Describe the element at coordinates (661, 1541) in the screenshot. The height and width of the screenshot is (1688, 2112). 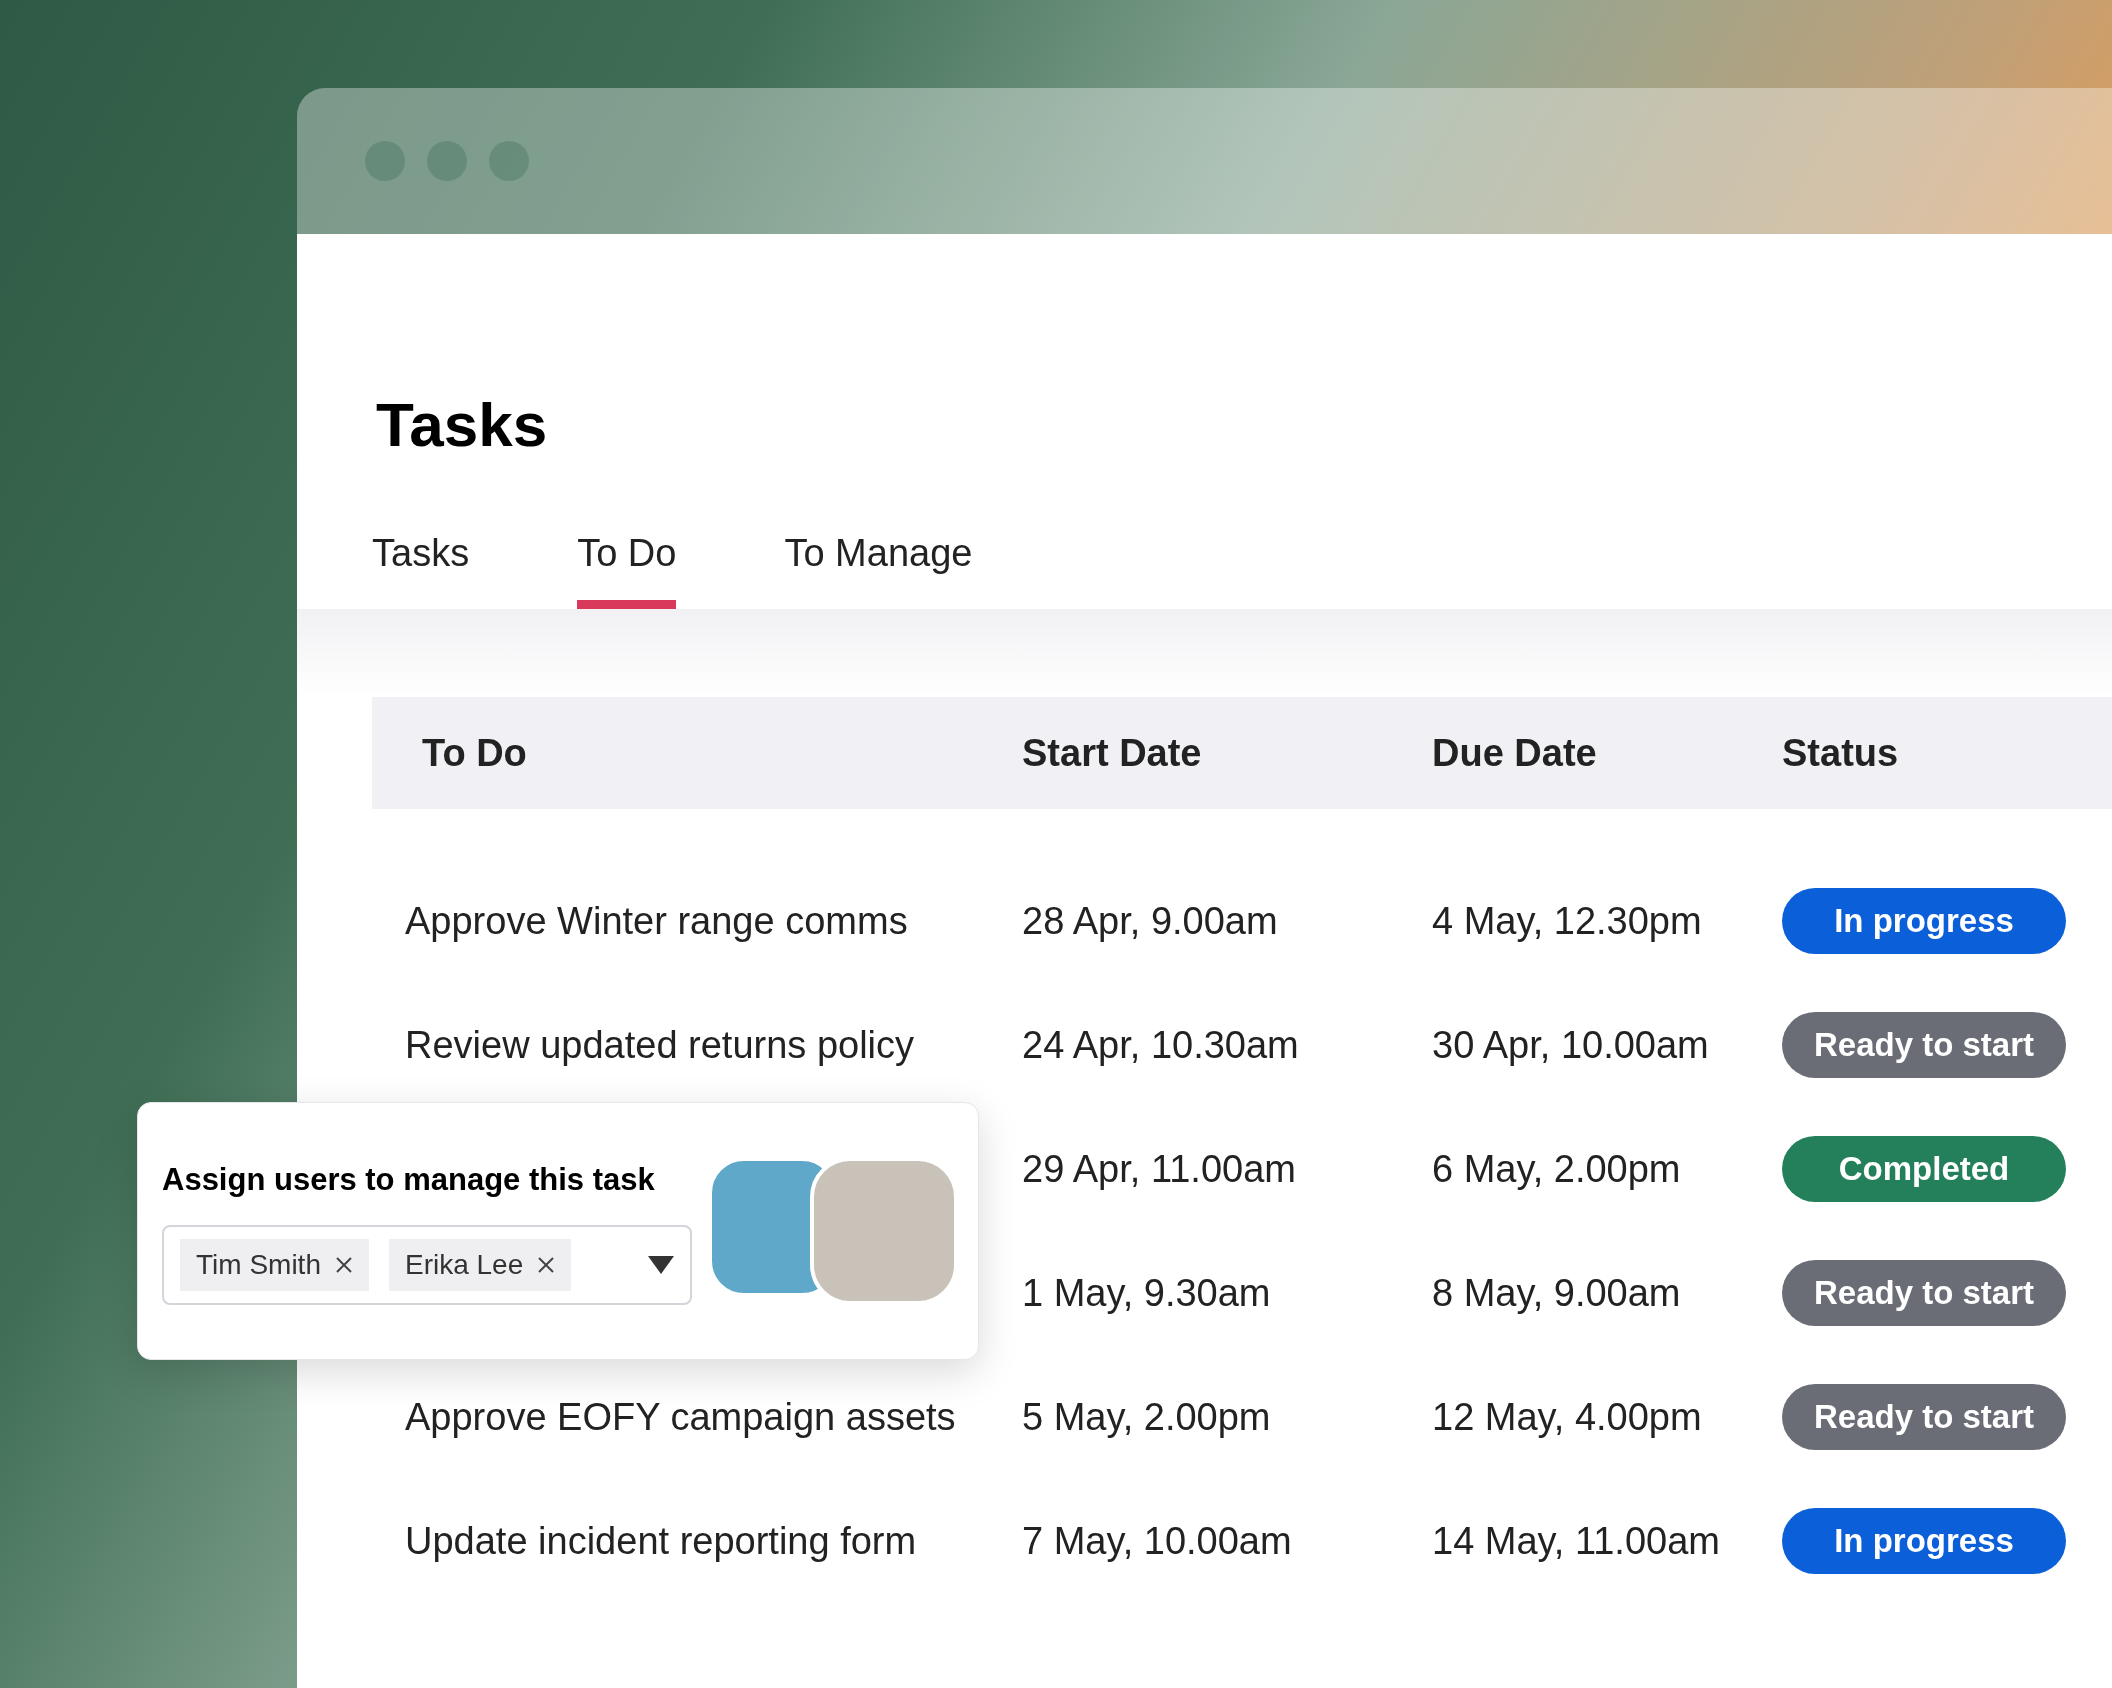
I see `table-cell-text: Update incident reporting form` at that location.